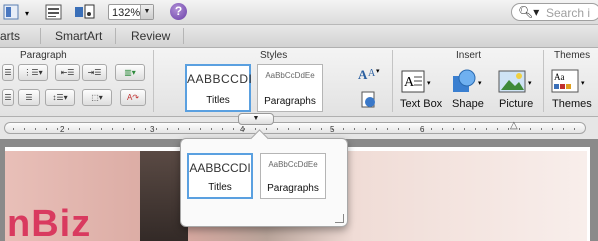  Describe the element at coordinates (131, 12) in the screenshot. I see `zoom-select: 132% ▼` at that location.